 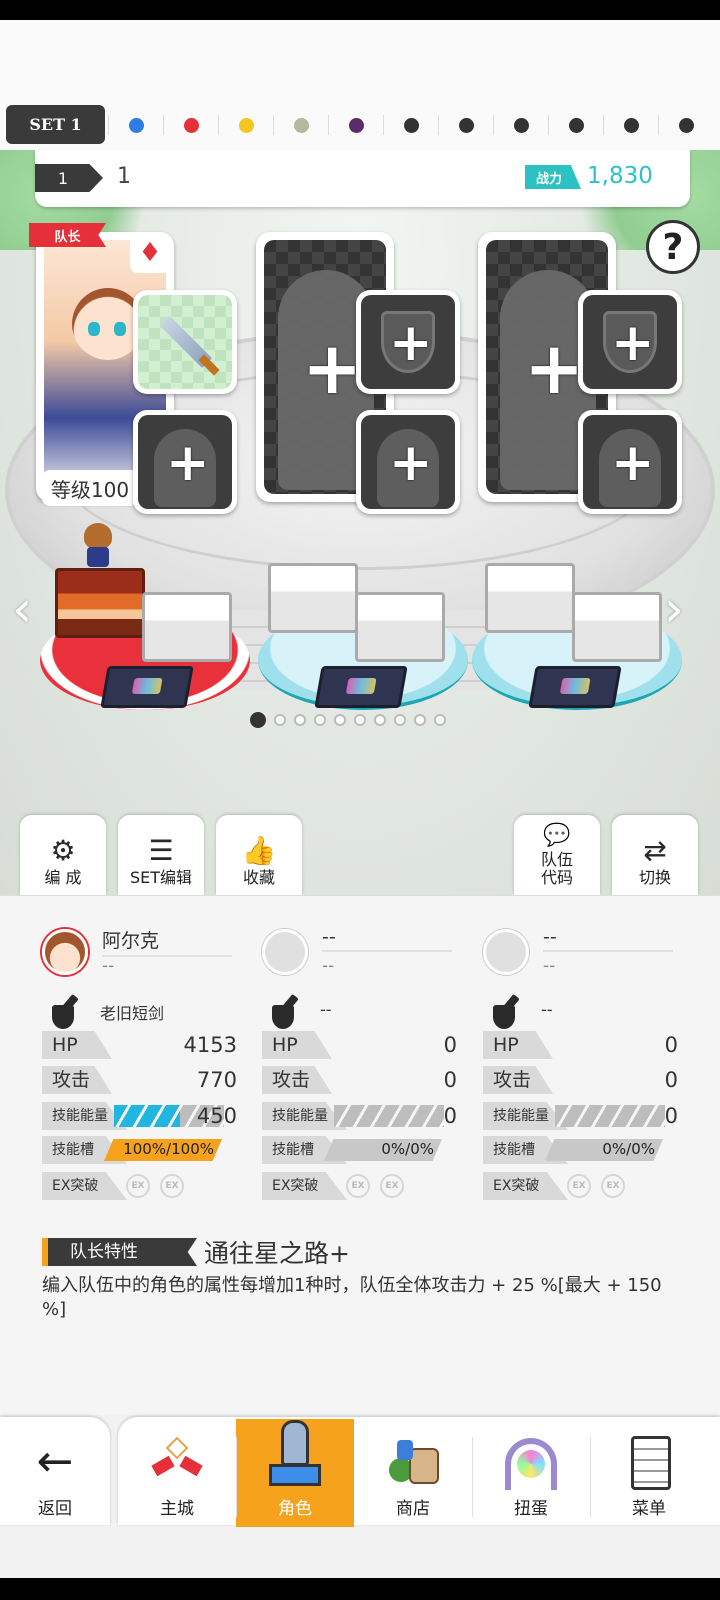 What do you see at coordinates (547, 1009) in the screenshot?
I see `weapon-name: --` at bounding box center [547, 1009].